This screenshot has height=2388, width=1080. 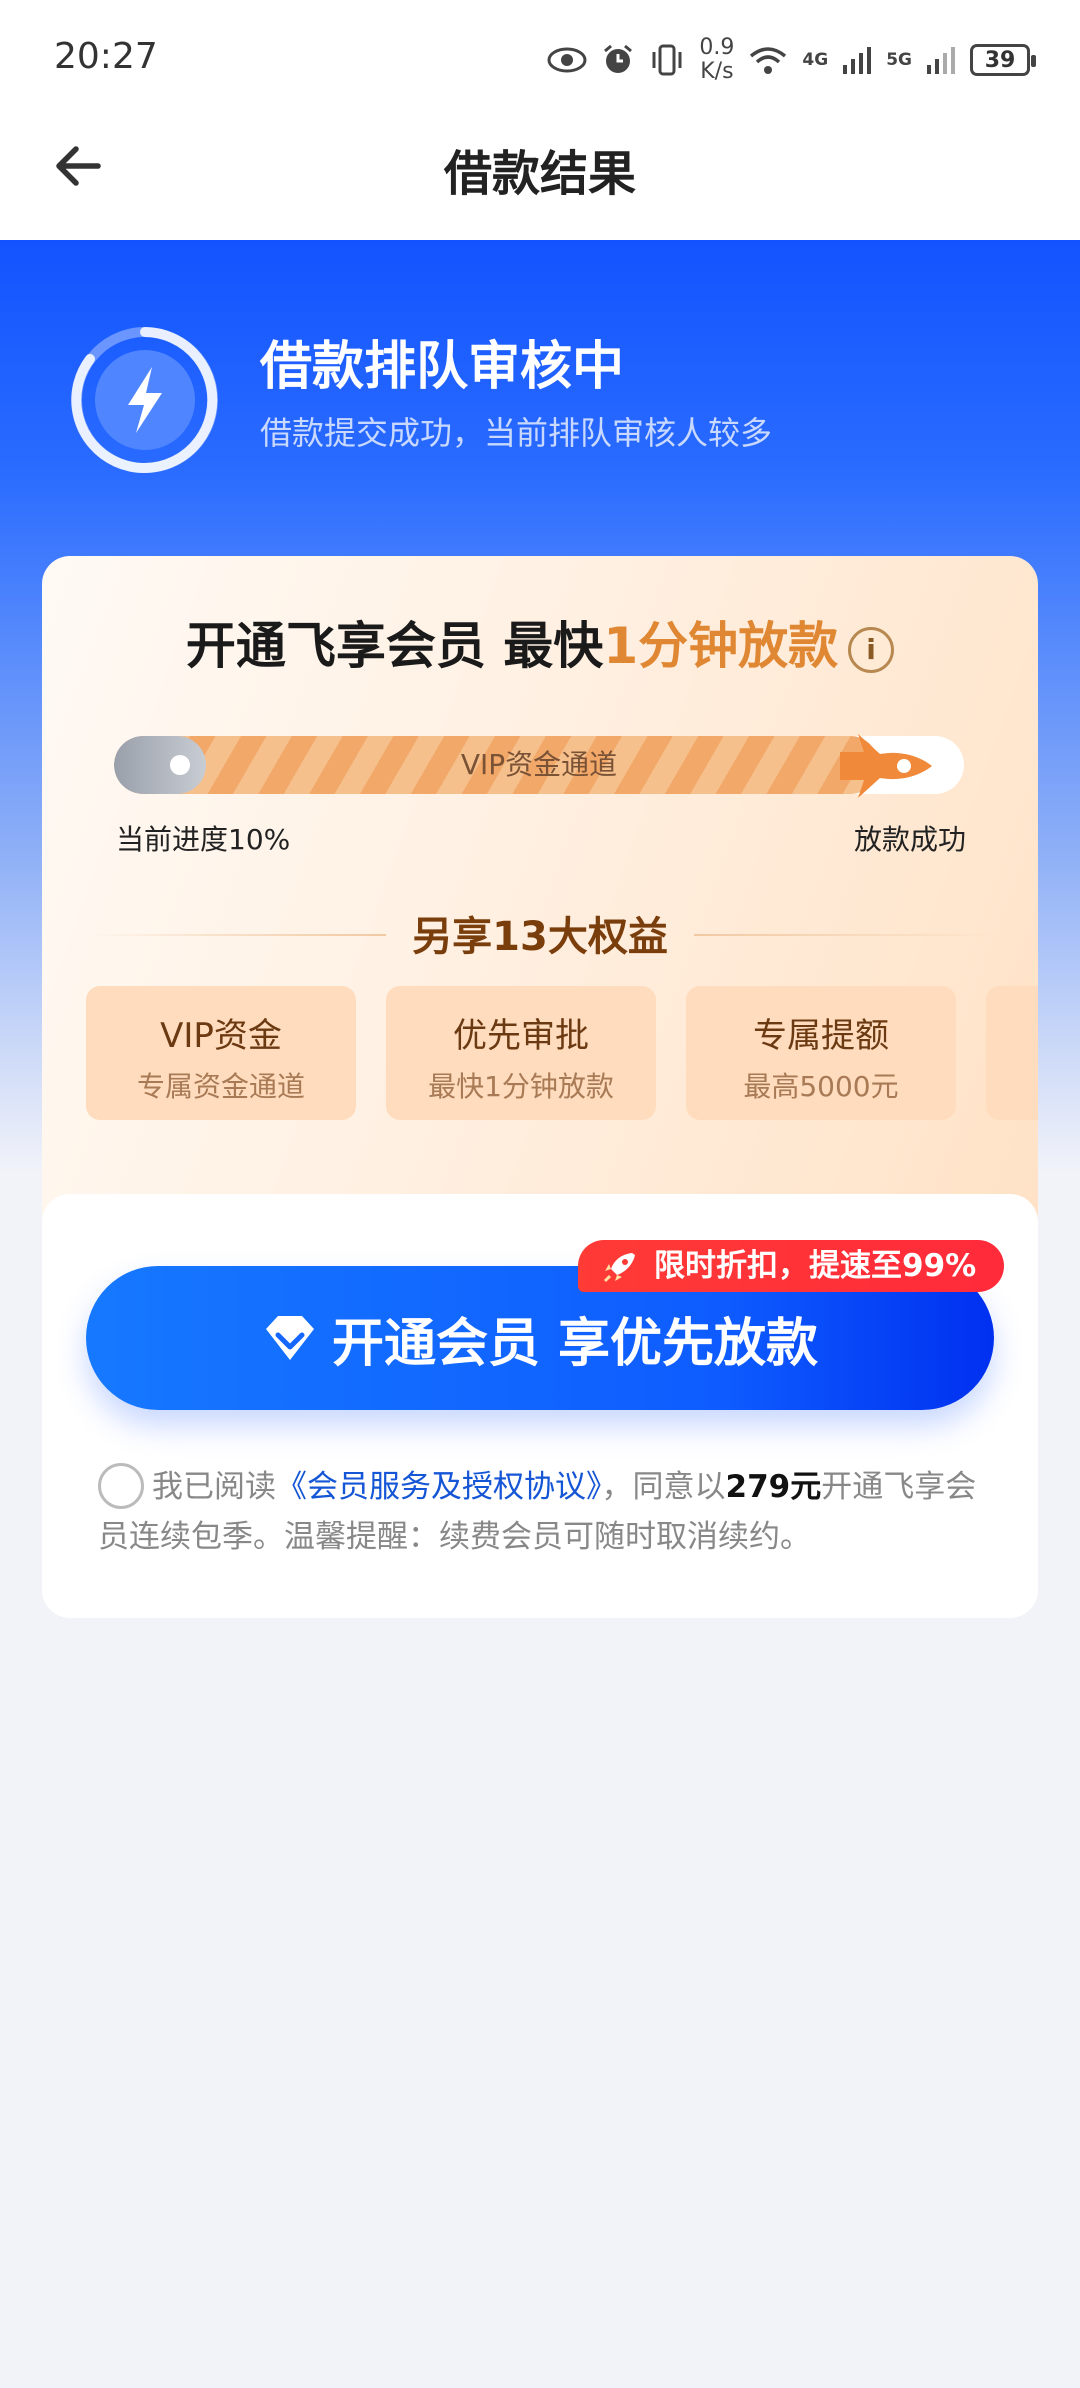 I want to click on status-time: 20:27, so click(x=106, y=56).